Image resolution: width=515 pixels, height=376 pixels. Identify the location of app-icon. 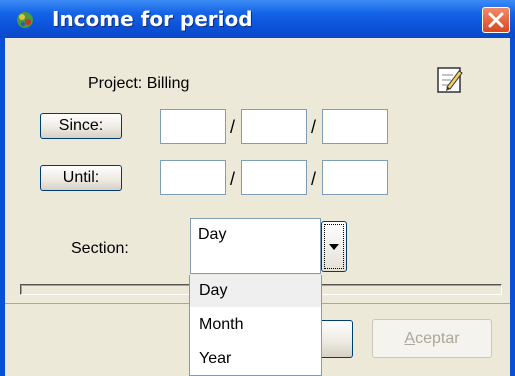
(25, 20).